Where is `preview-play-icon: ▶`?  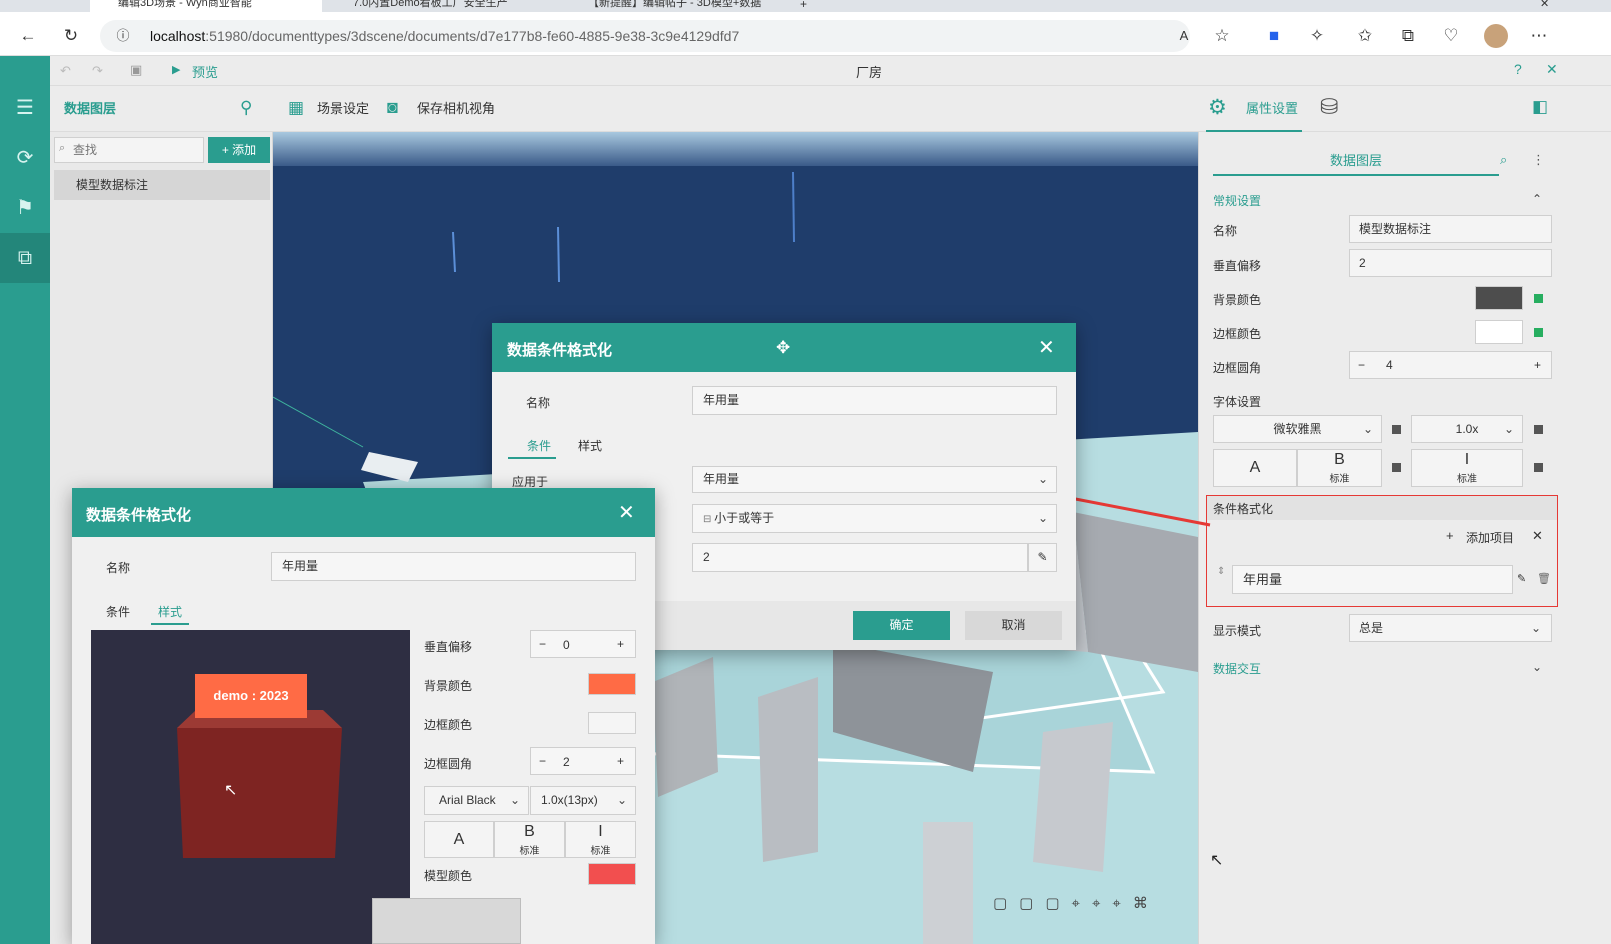 preview-play-icon: ▶ is located at coordinates (176, 69).